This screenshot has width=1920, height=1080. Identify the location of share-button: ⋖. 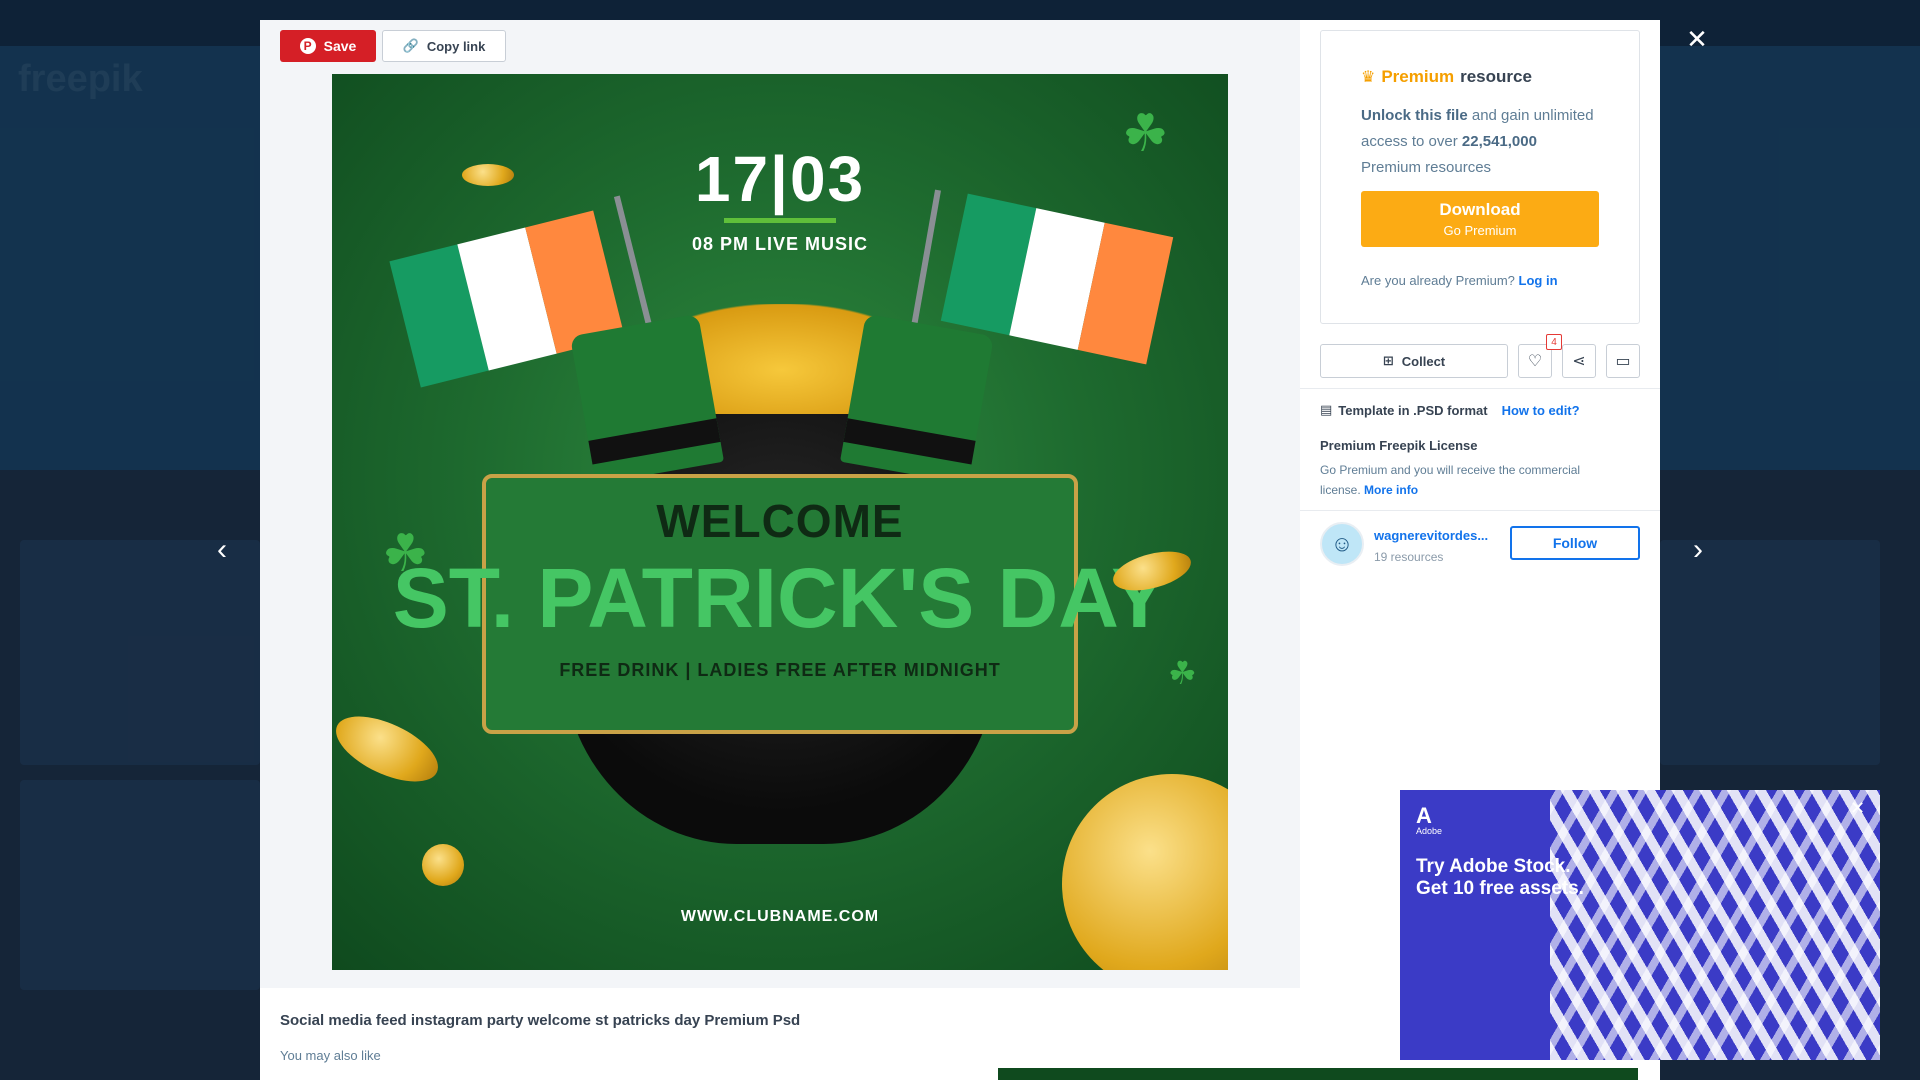
(1579, 361).